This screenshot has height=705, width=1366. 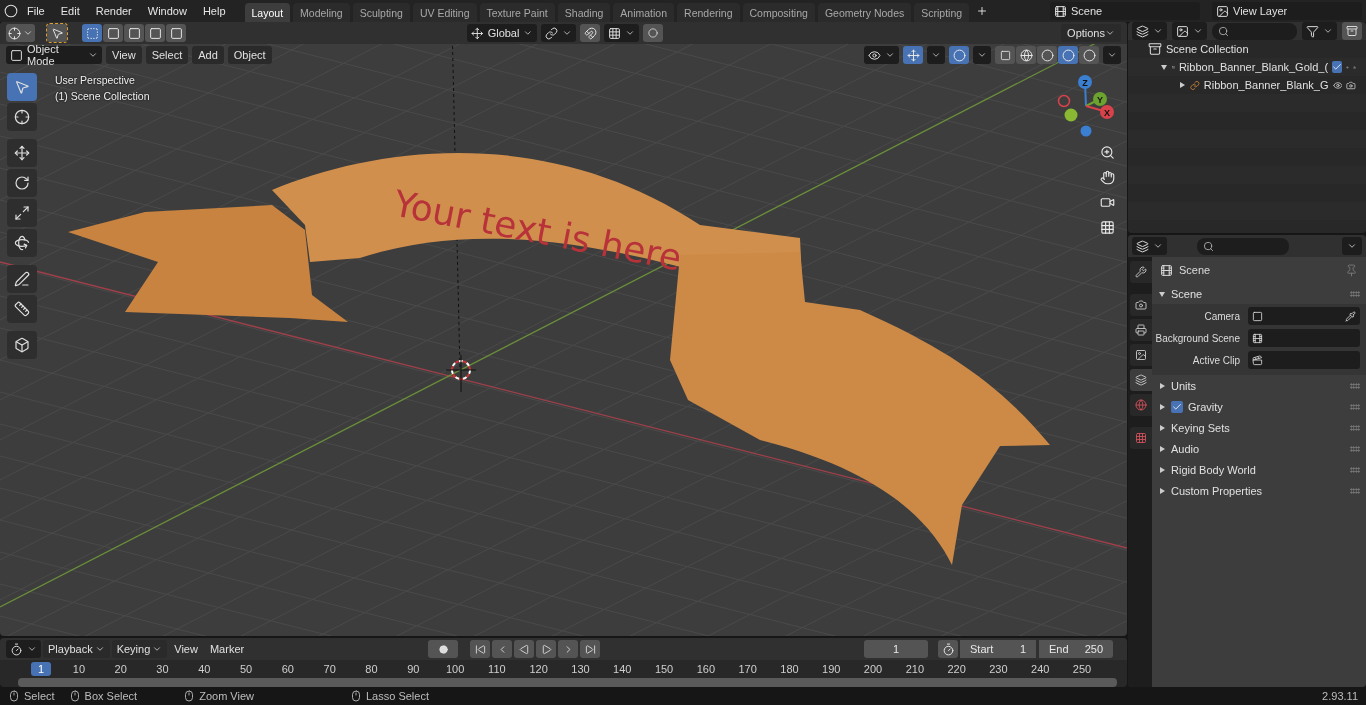 What do you see at coordinates (1076, 649) in the screenshot?
I see `end-frame-field: End 250` at bounding box center [1076, 649].